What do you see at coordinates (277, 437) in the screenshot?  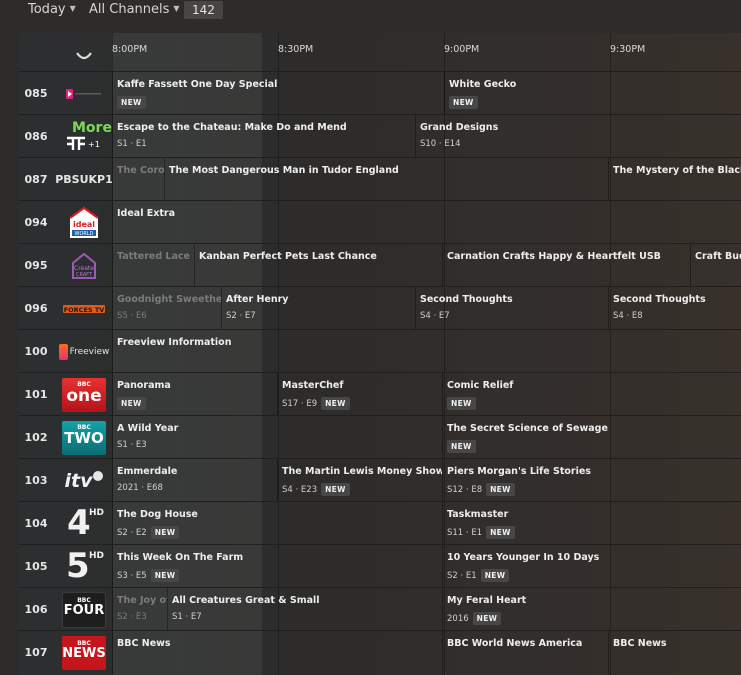 I see `program-cell: A Wild Year S1 · E3` at bounding box center [277, 437].